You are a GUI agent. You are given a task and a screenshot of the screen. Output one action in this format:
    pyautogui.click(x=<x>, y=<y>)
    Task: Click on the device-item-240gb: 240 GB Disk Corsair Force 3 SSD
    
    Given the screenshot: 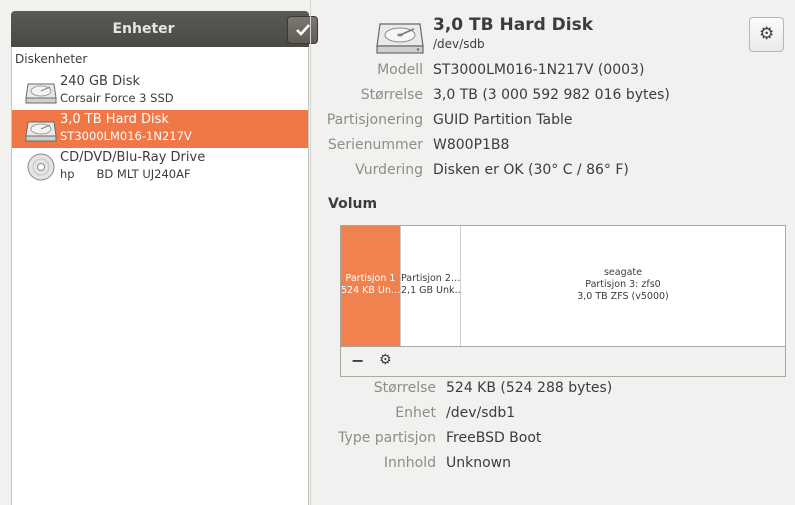 What is the action you would take?
    pyautogui.click(x=160, y=91)
    